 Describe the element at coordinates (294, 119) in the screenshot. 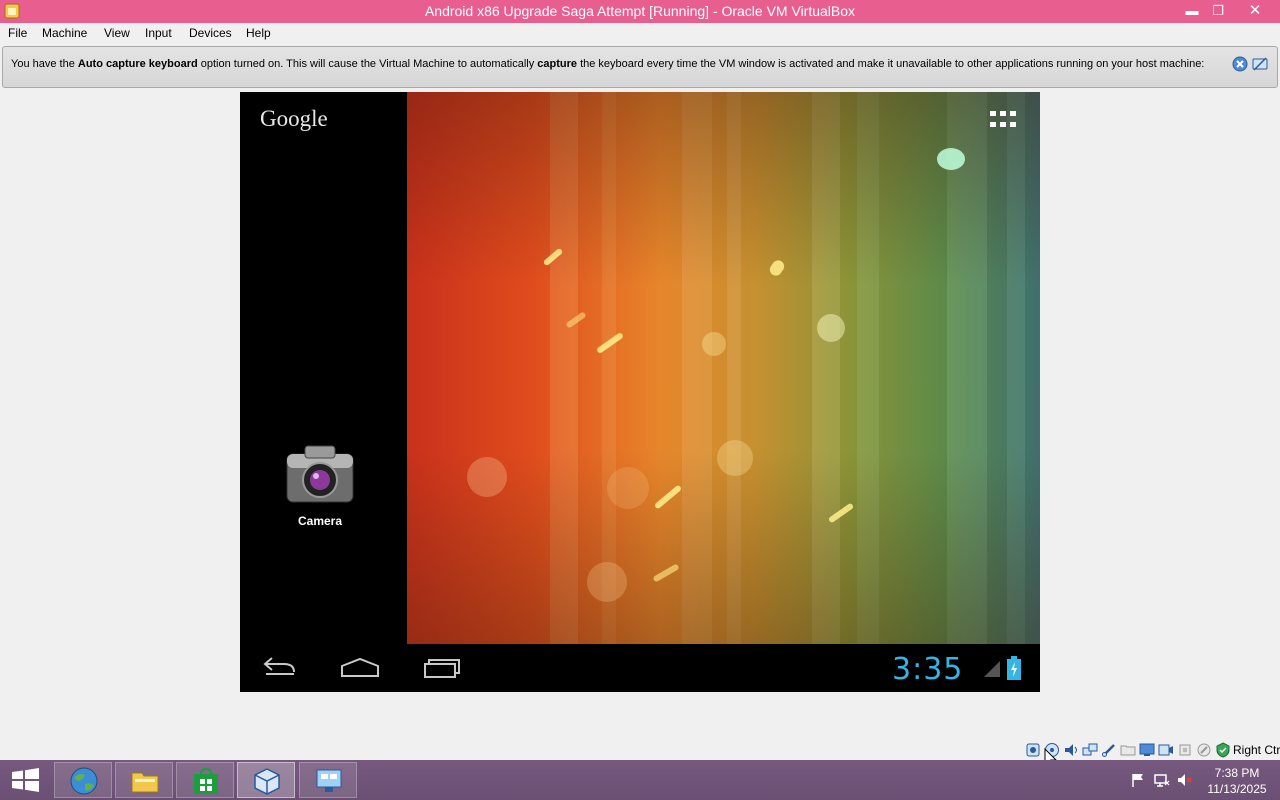

I see `google-search-label: Google` at that location.